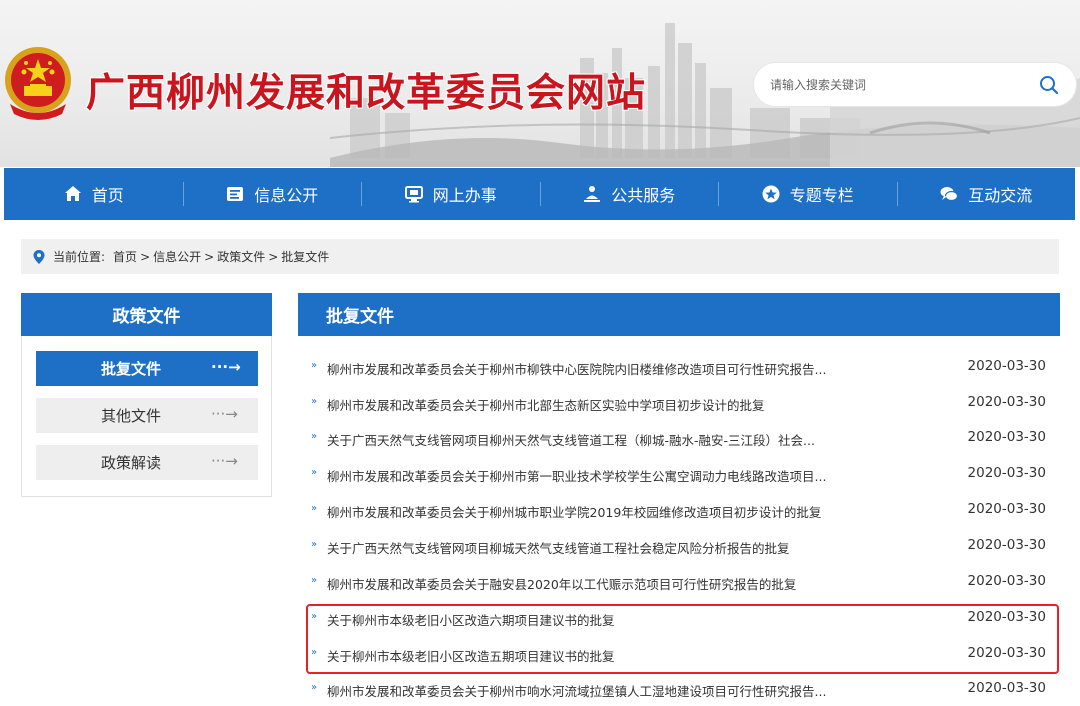 The height and width of the screenshot is (706, 1080). What do you see at coordinates (949, 194) in the screenshot?
I see `chat-icon` at bounding box center [949, 194].